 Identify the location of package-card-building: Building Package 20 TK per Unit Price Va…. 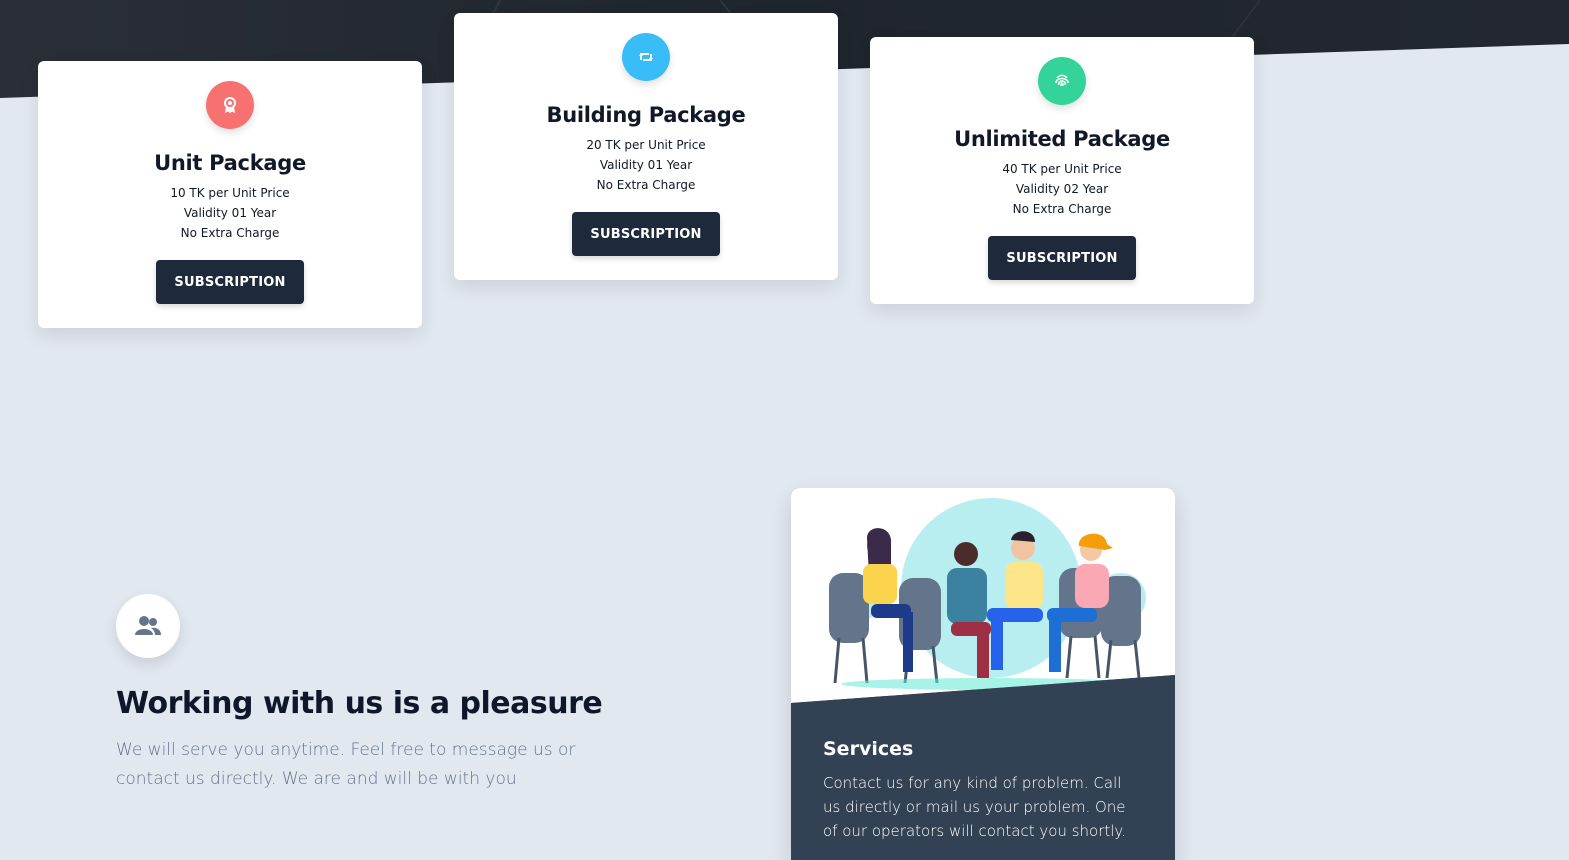
(646, 146).